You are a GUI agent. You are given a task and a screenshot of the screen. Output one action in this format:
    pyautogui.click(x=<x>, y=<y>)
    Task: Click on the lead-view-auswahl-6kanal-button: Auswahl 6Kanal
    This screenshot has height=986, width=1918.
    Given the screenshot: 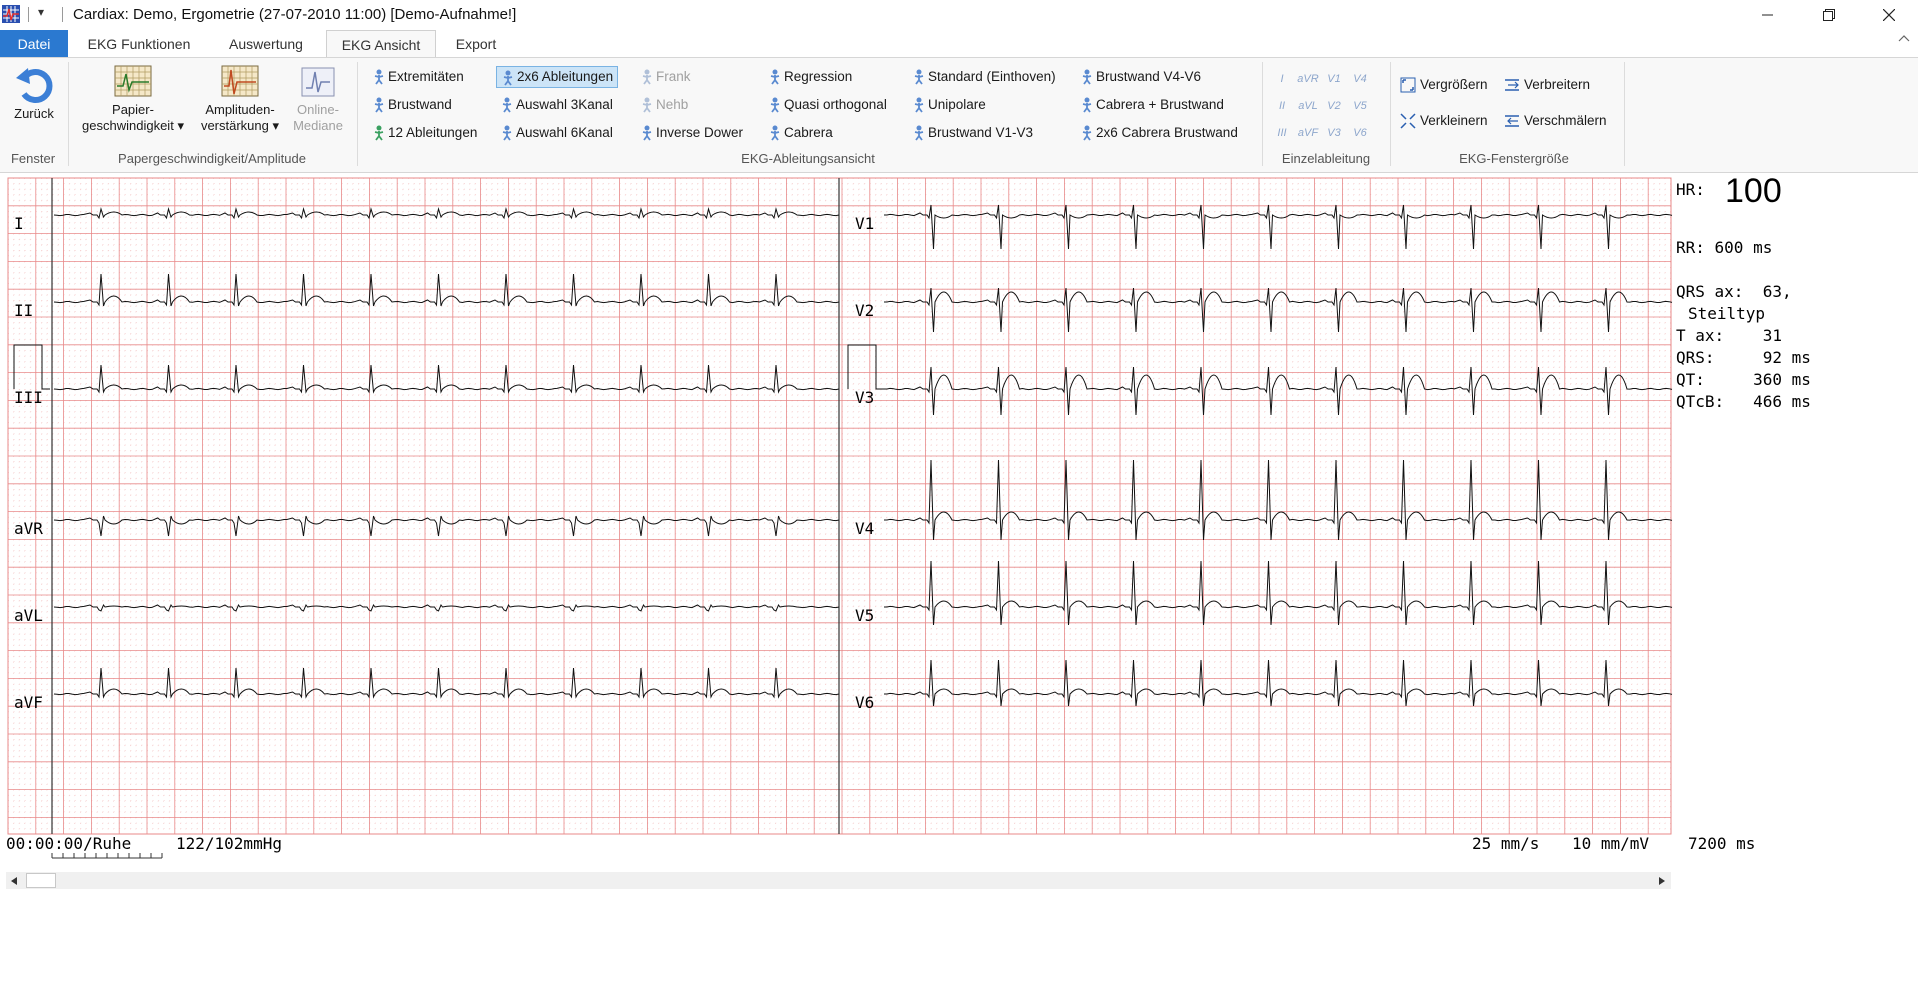 What is the action you would take?
    pyautogui.click(x=556, y=133)
    